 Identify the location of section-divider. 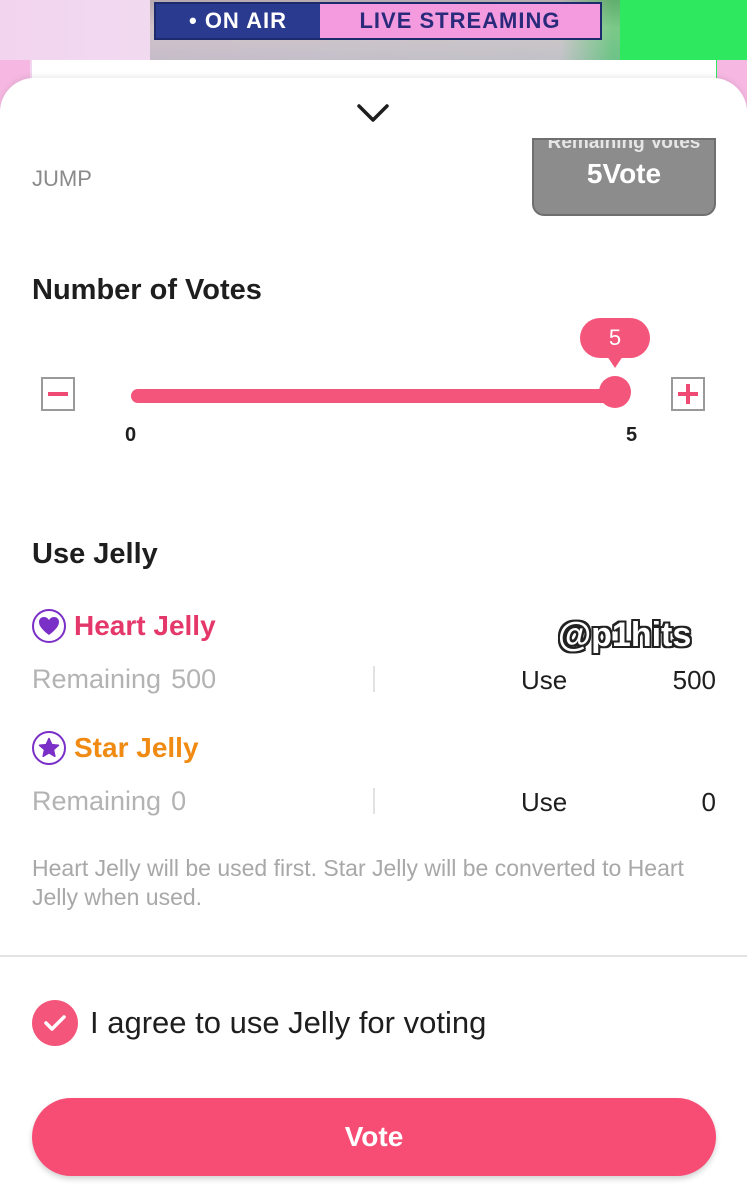
(373, 956).